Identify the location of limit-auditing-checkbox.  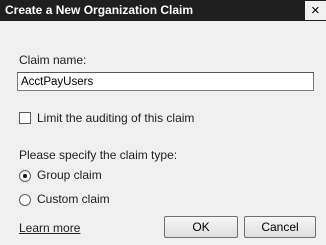
(25, 118).